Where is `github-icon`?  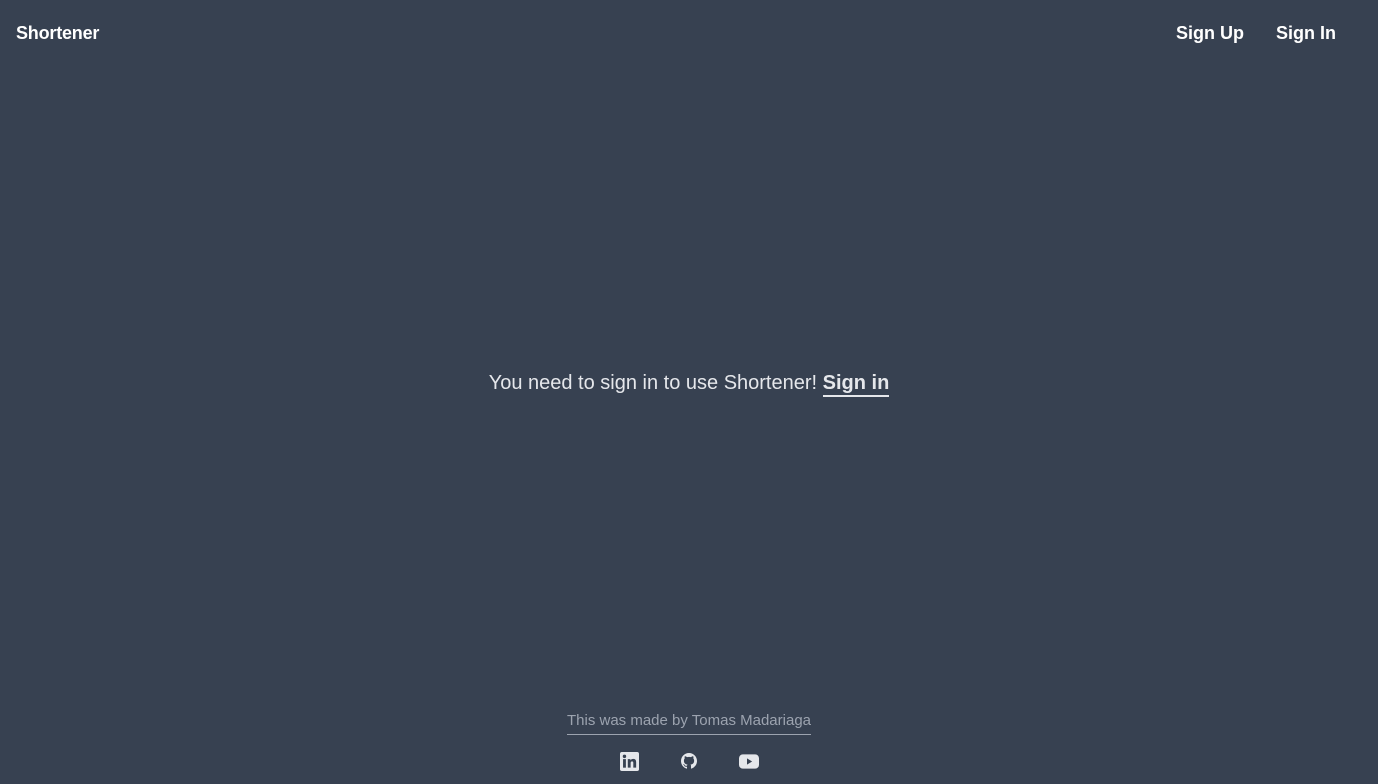 github-icon is located at coordinates (689, 761).